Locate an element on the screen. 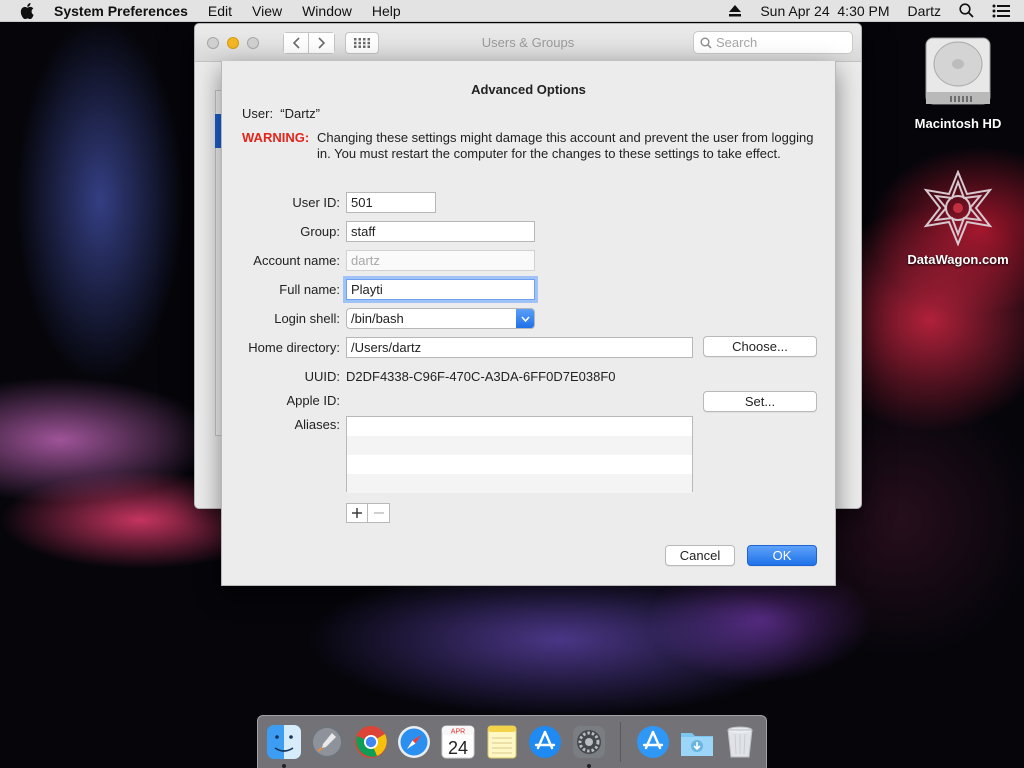  dock: APR 24 is located at coordinates (512, 741).